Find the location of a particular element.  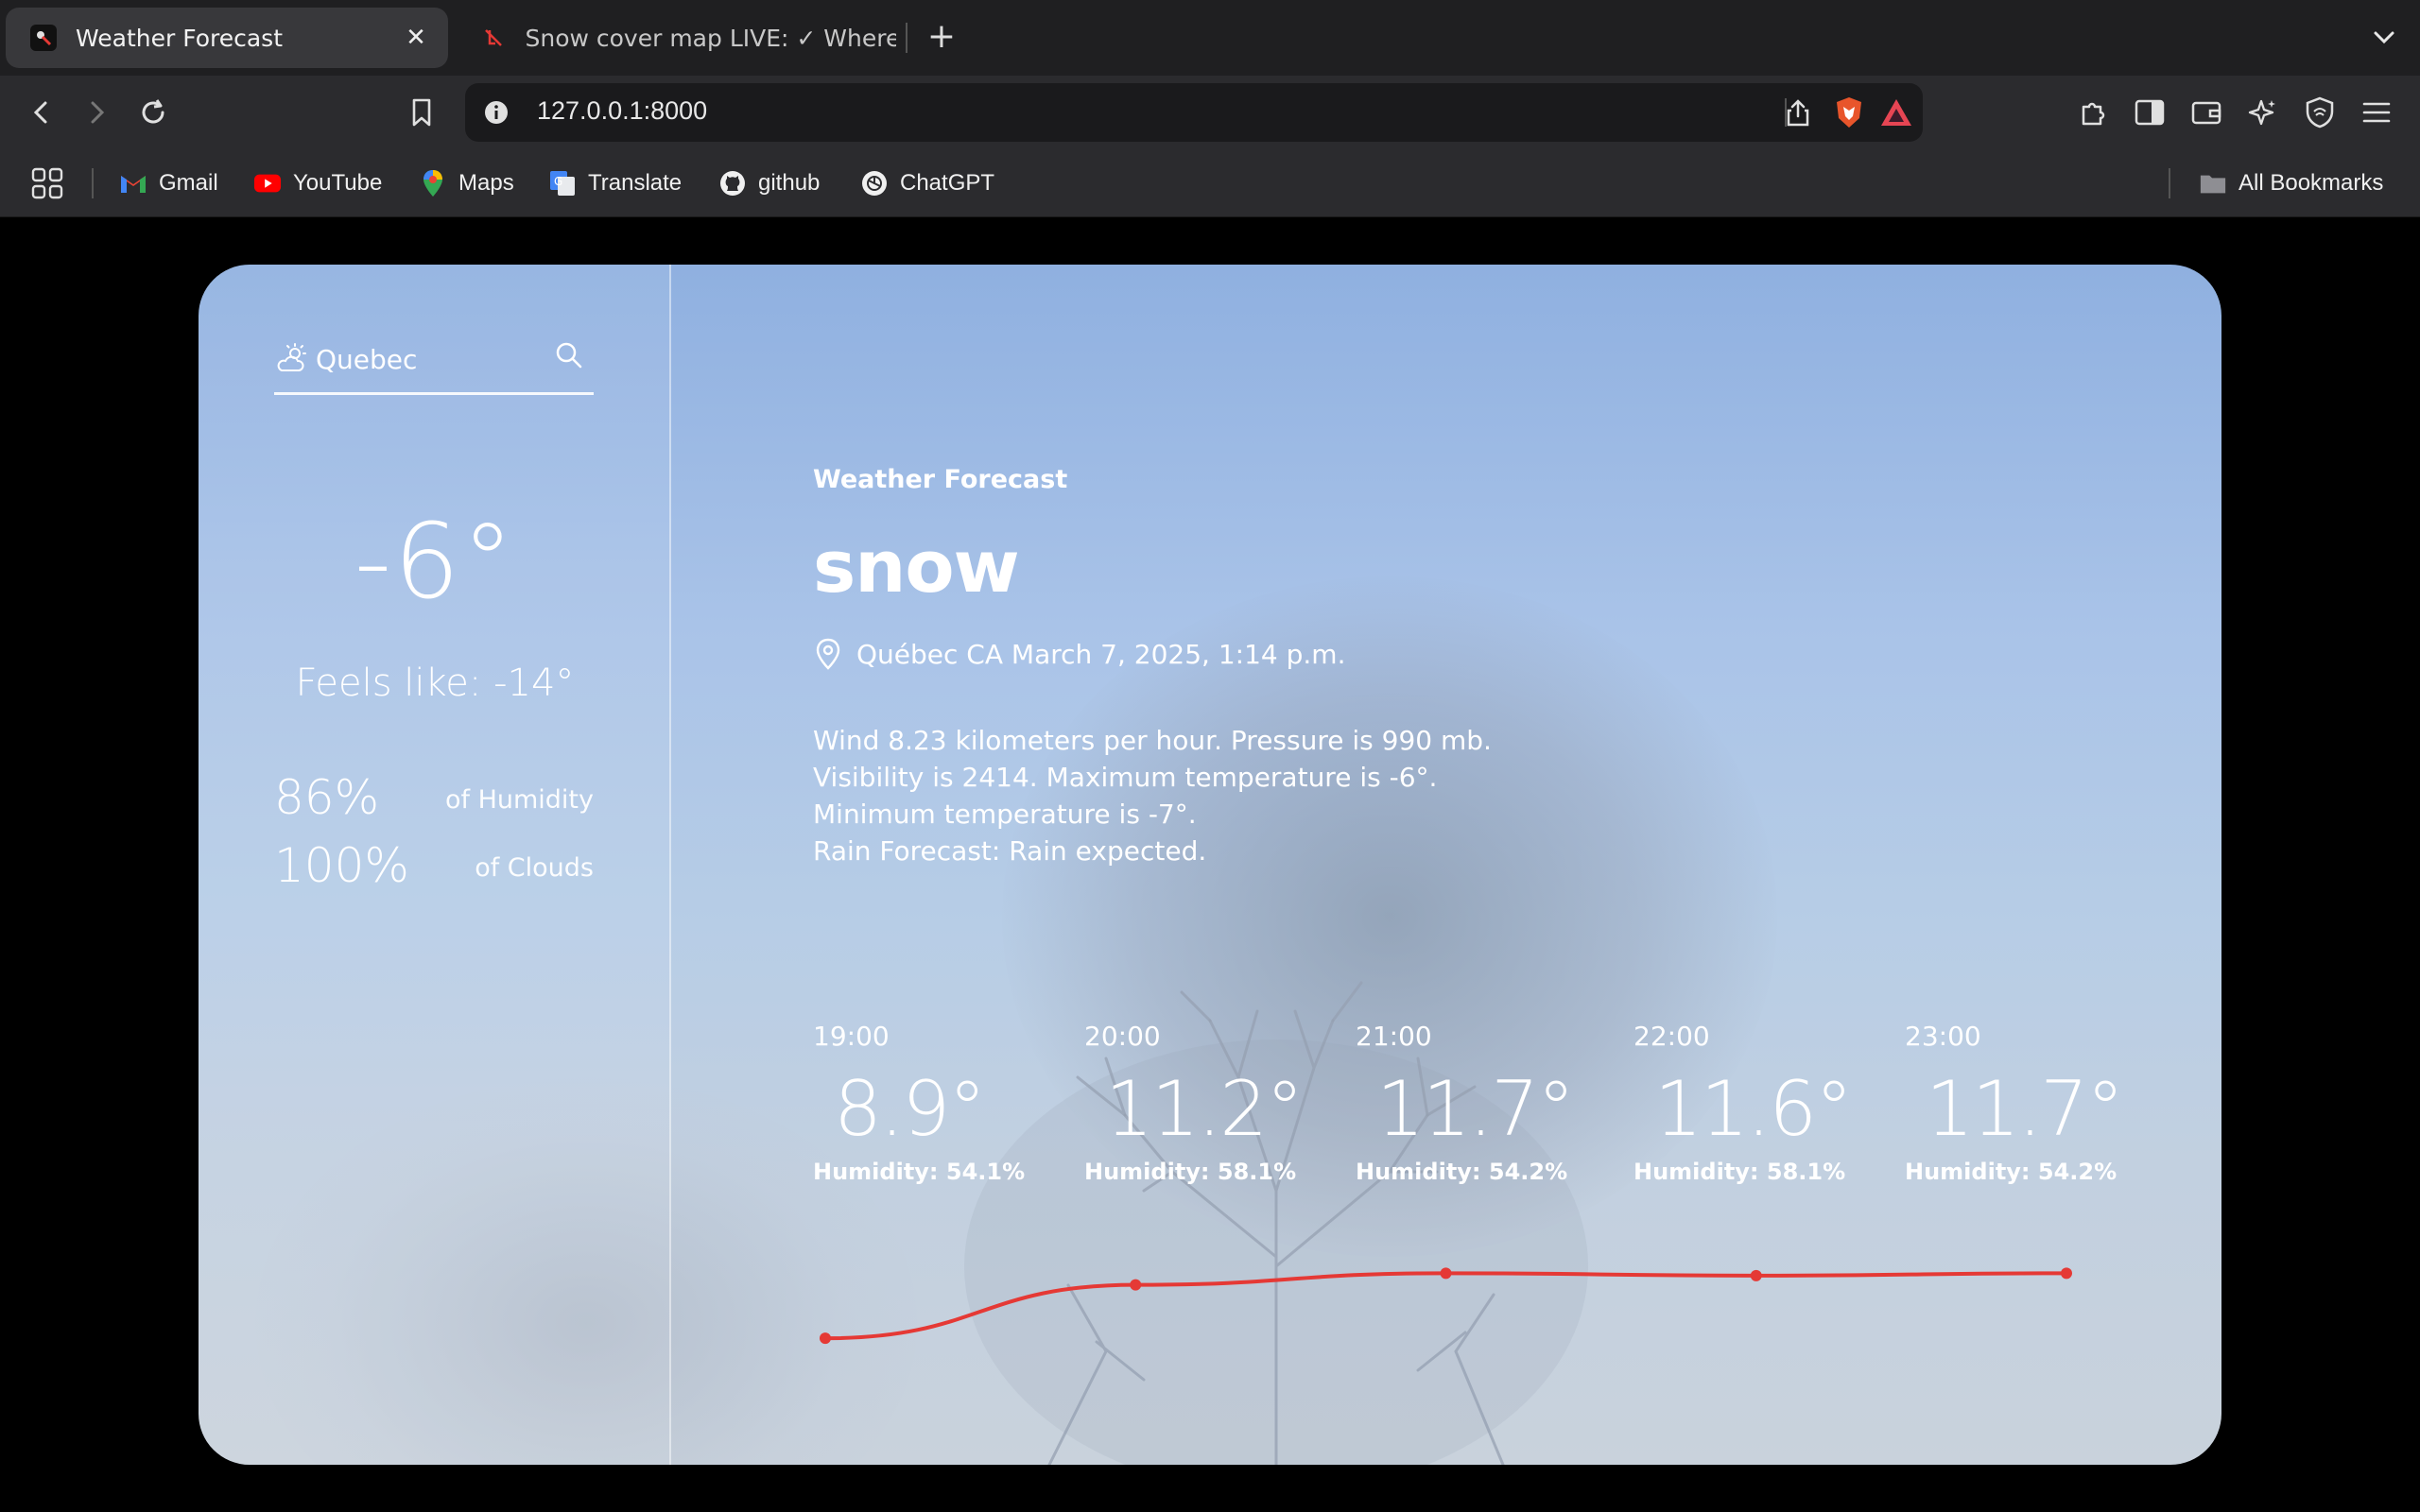

description-line: Rain Forecast: Rain expected. is located at coordinates (1010, 851).